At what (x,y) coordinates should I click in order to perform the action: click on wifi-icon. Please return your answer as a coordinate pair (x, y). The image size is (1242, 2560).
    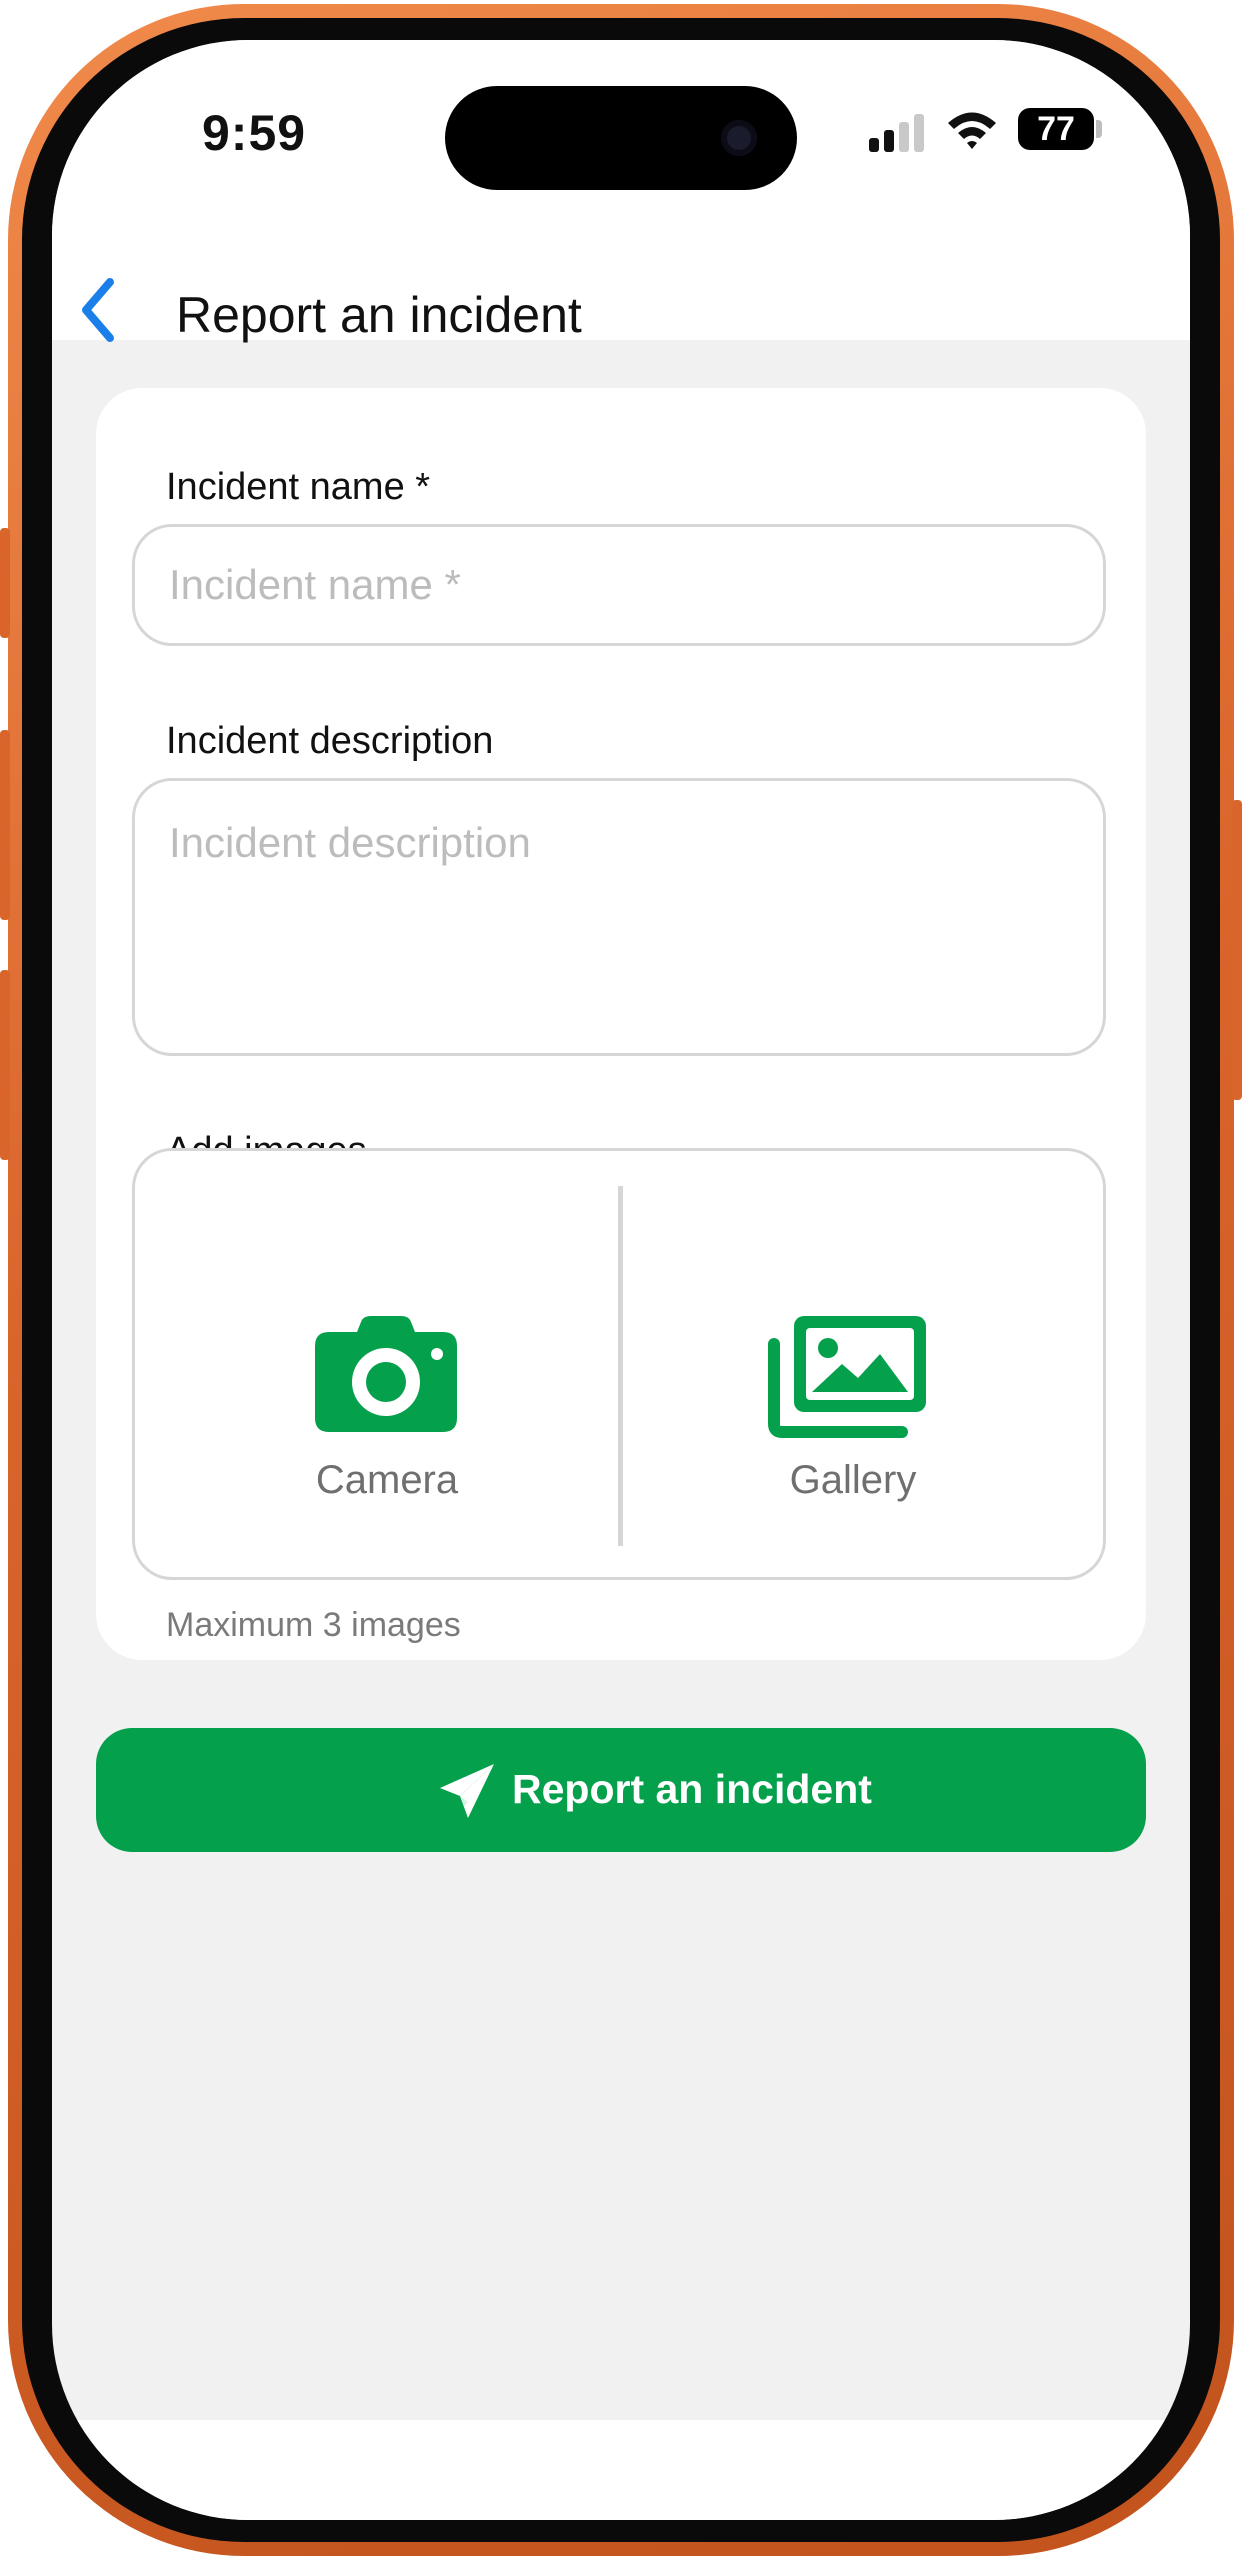
    Looking at the image, I should click on (972, 130).